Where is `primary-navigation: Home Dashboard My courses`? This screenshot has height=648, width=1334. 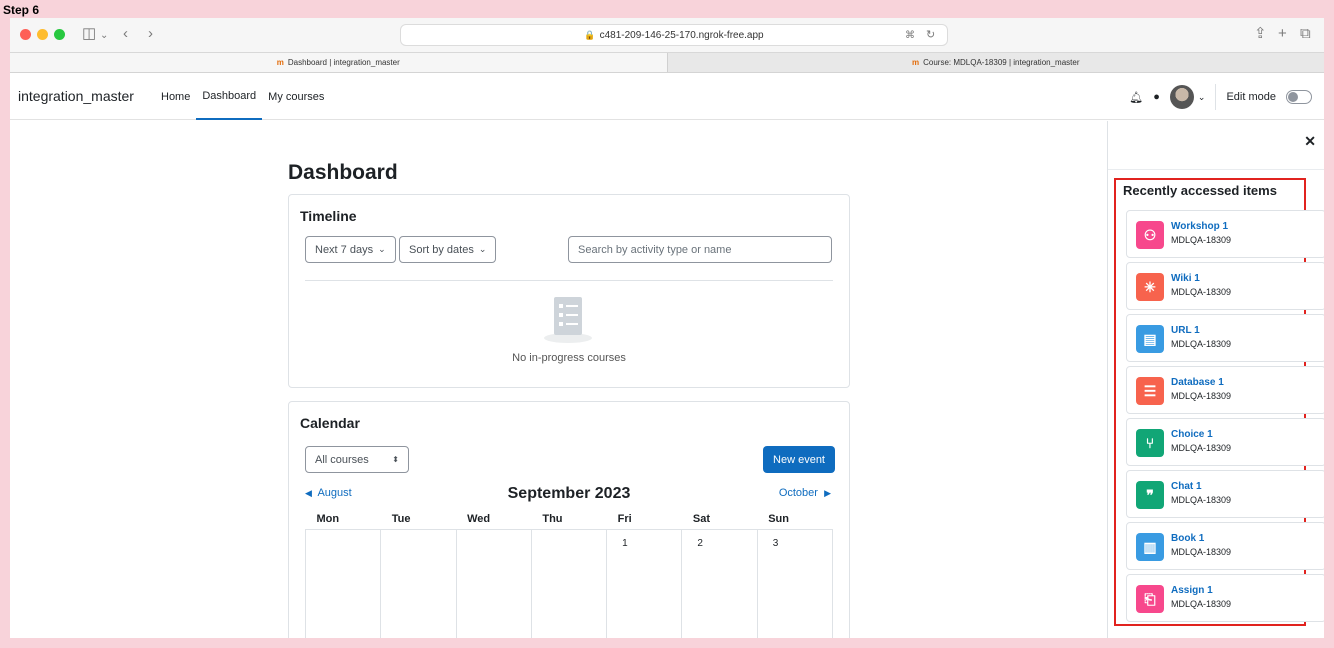 primary-navigation: Home Dashboard My courses is located at coordinates (242, 97).